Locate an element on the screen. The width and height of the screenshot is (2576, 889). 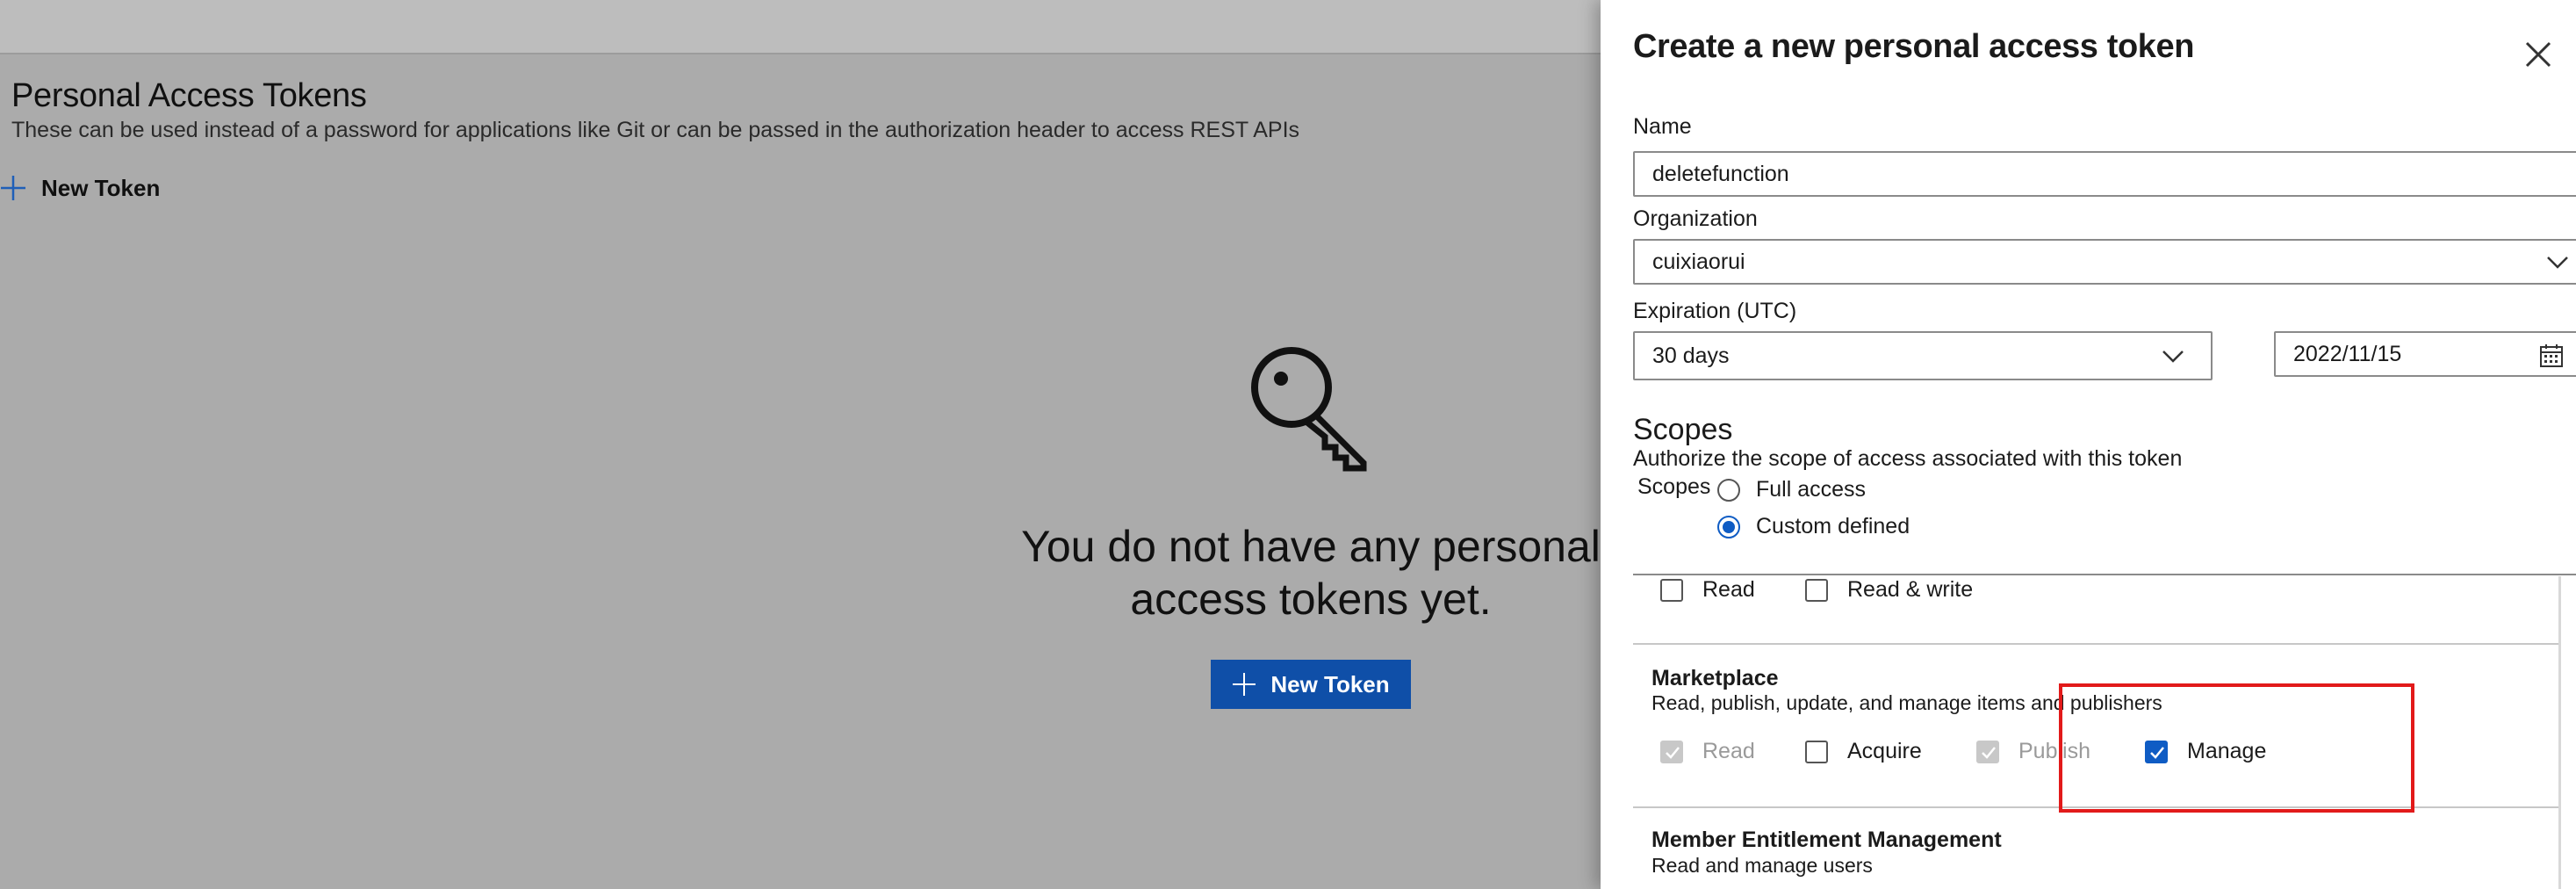
name-label: Name is located at coordinates (1662, 126).